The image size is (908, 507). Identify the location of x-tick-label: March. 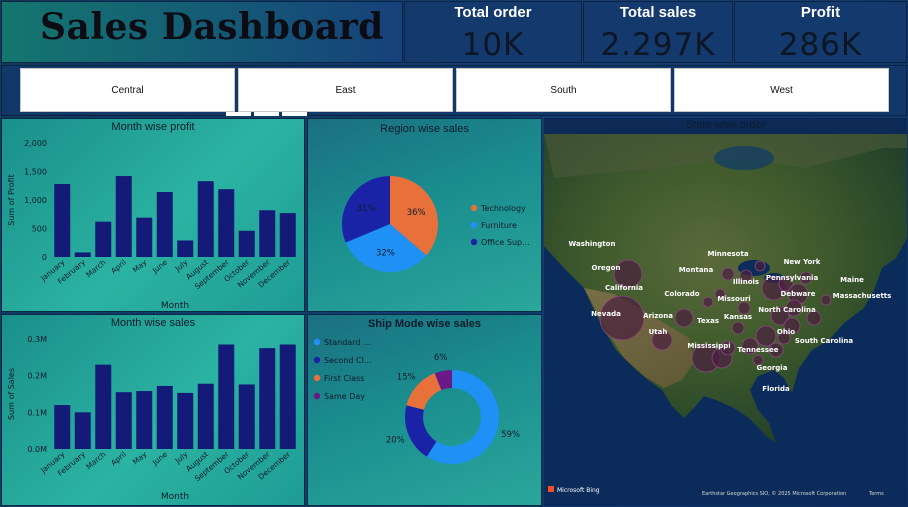
(95, 460).